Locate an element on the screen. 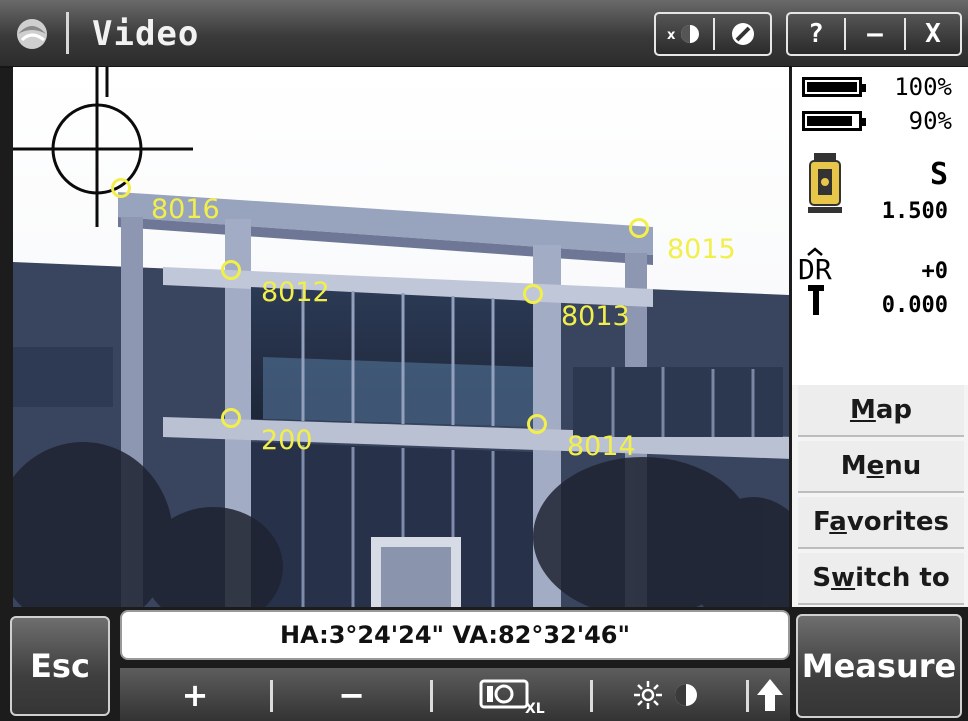 The image size is (968, 721). instrument-face: S is located at coordinates (938, 174).